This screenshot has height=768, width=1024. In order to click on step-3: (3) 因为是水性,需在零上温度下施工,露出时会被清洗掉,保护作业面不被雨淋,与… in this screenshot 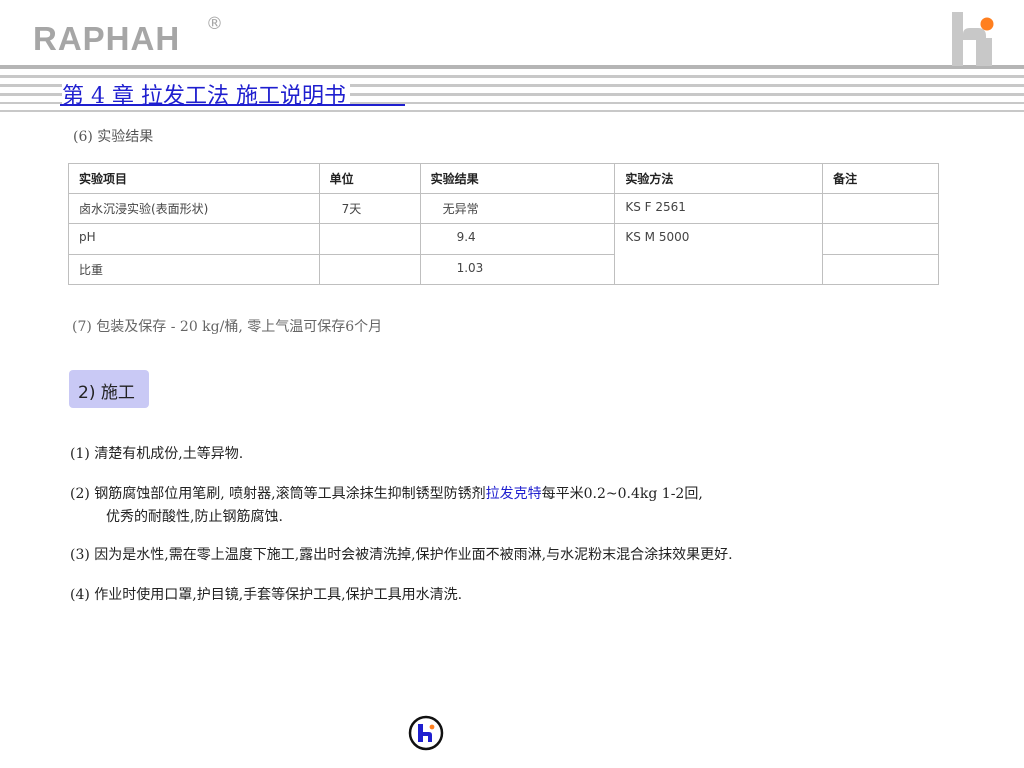, I will do `click(401, 555)`.